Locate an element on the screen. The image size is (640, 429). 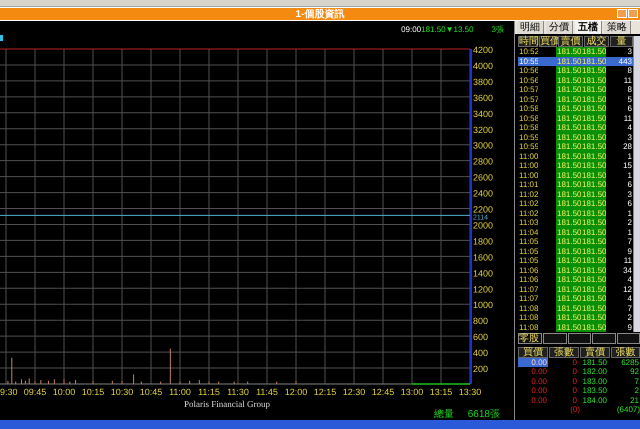
trade-row: 10:56 181.50181.50 11 is located at coordinates (575, 80).